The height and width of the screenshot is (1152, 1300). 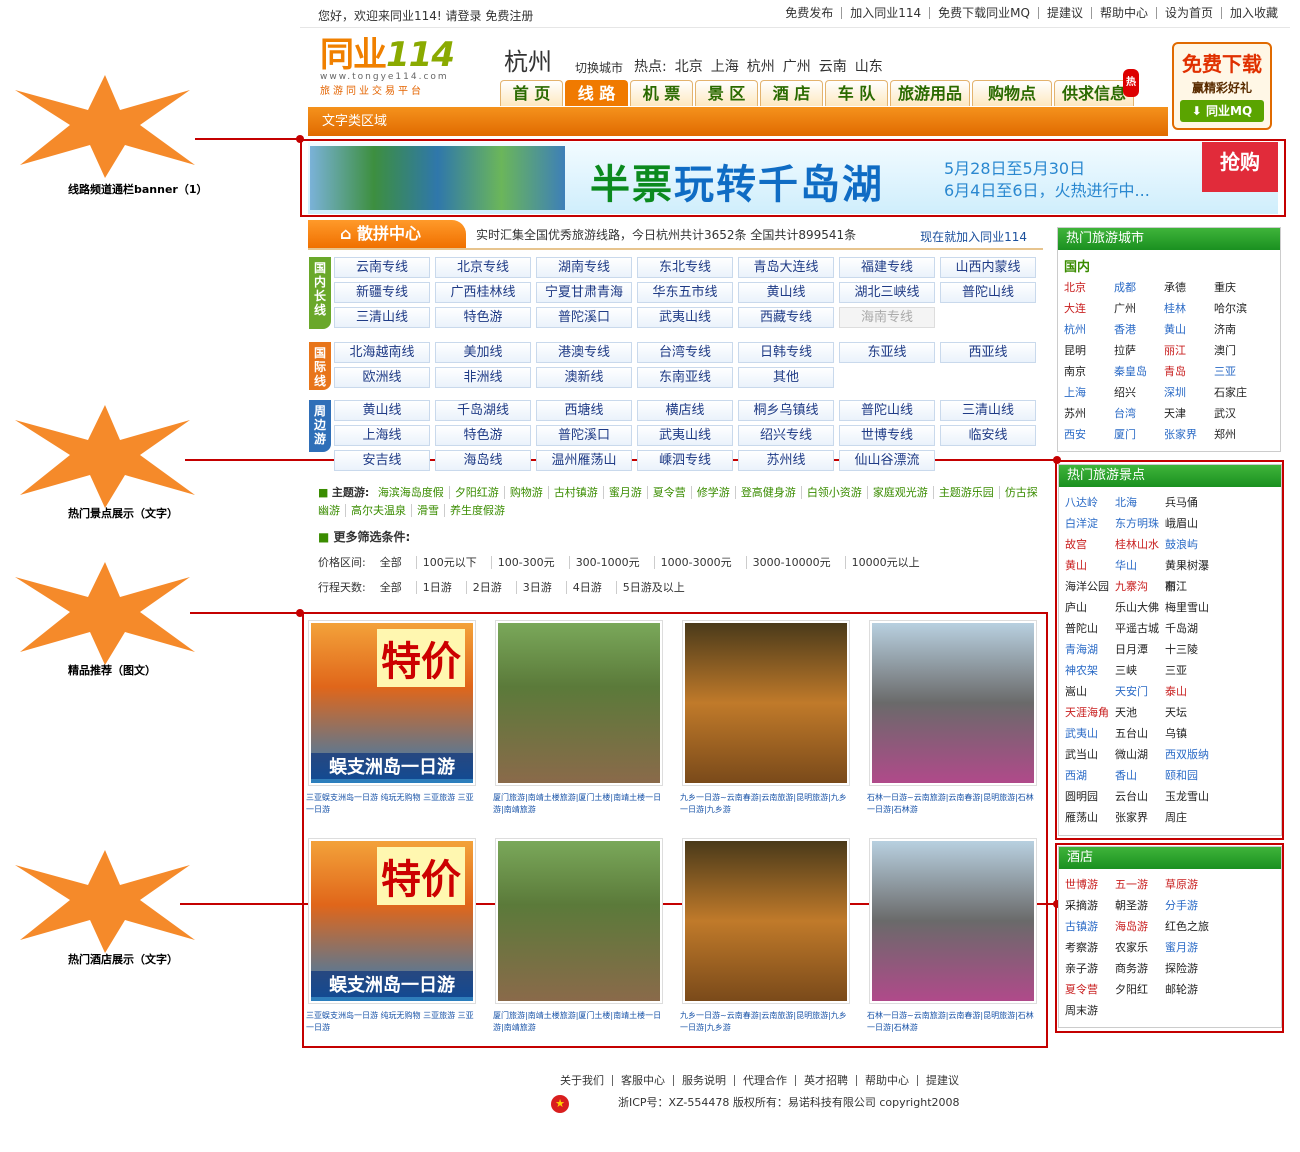 What do you see at coordinates (425, 15) in the screenshot?
I see `welcome-text: 您好，欢迎来同业114! 请登录 免费注册` at bounding box center [425, 15].